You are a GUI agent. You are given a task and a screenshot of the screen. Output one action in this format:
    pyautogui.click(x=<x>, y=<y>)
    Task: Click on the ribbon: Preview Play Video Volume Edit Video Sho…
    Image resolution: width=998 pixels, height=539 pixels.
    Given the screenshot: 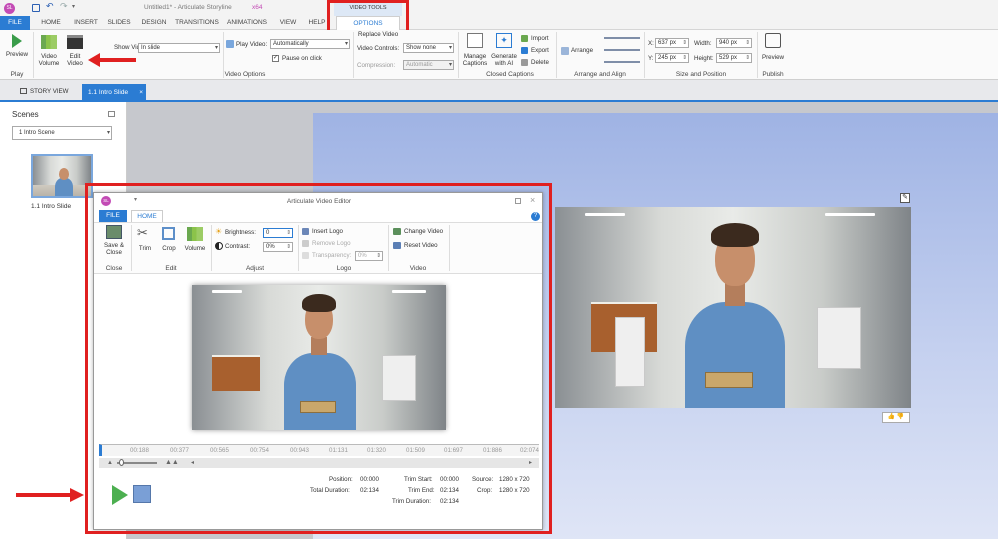 What is the action you would take?
    pyautogui.click(x=499, y=55)
    